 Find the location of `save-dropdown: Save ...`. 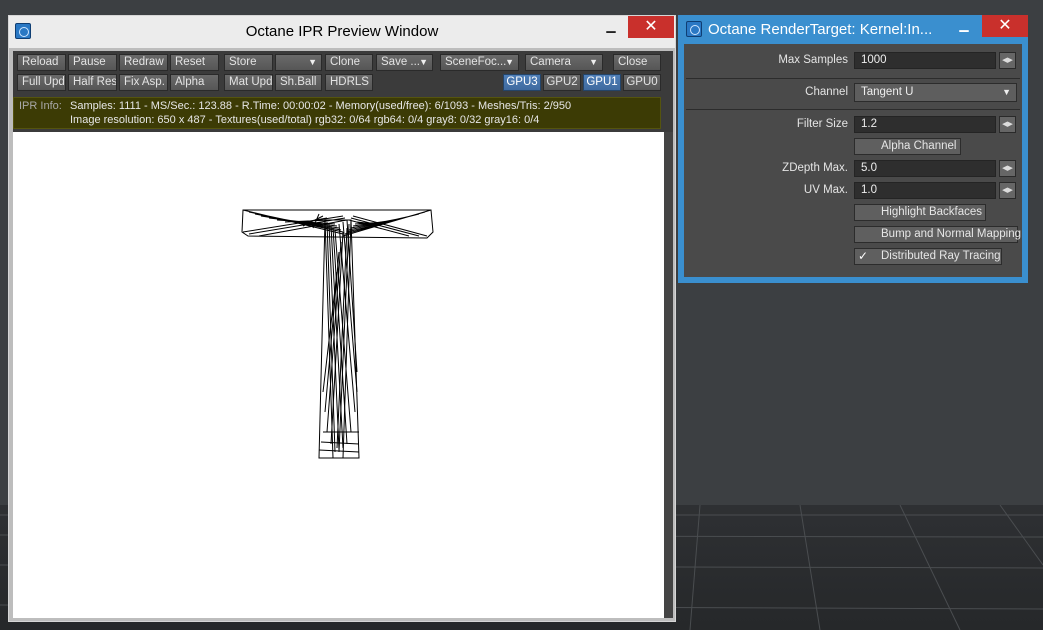

save-dropdown: Save ... is located at coordinates (404, 62).